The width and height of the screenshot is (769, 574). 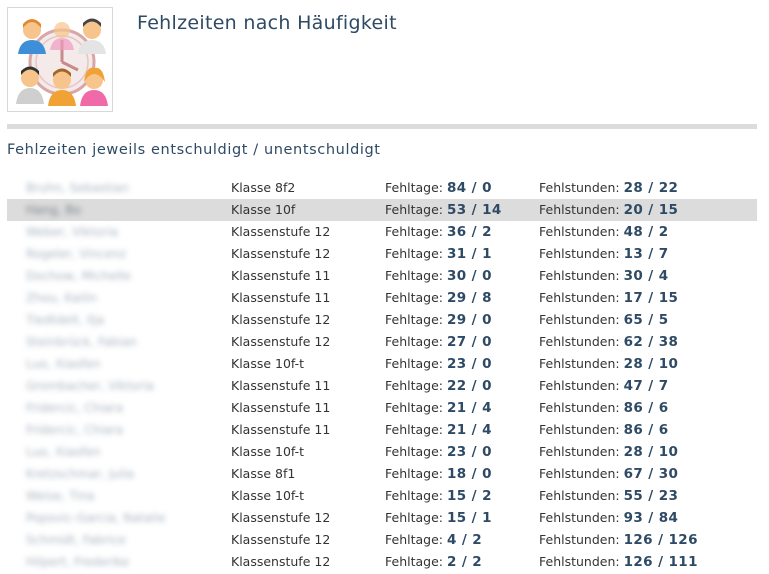 I want to click on absence-hours: Fehlstunden: 48 / 2, so click(x=604, y=232).